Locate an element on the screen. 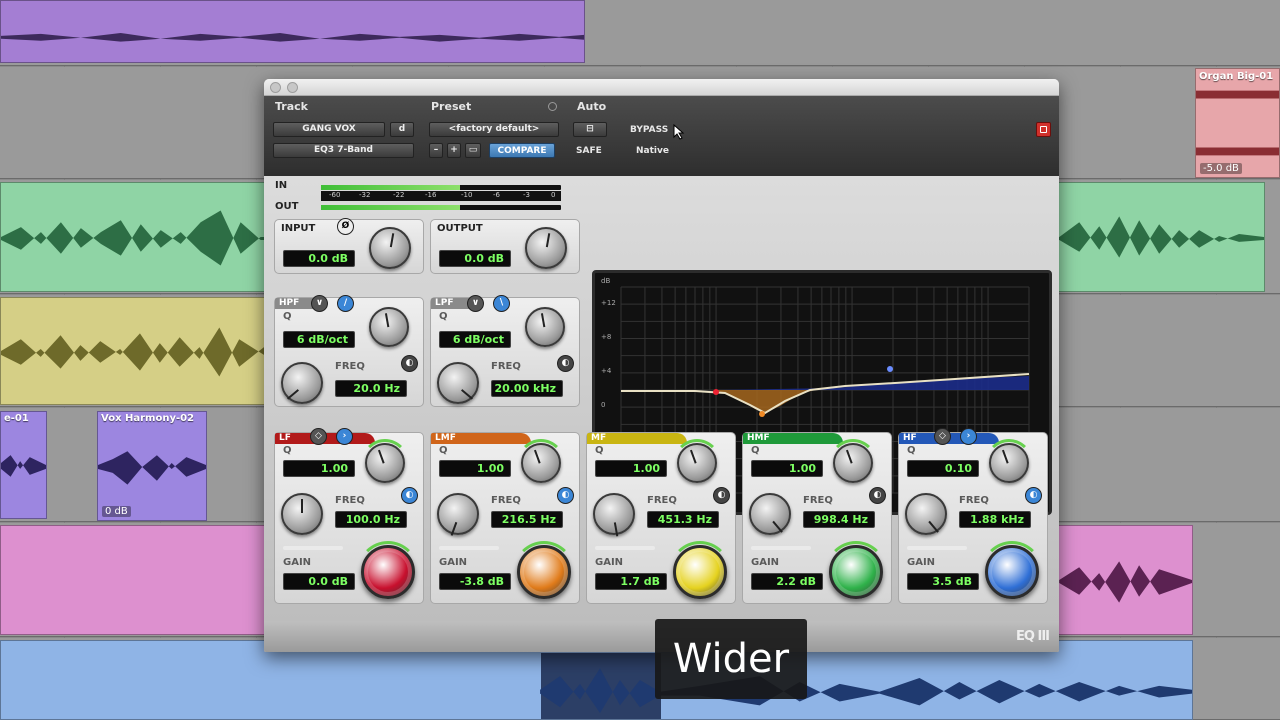  db-axis-label: 0 is located at coordinates (603, 405).